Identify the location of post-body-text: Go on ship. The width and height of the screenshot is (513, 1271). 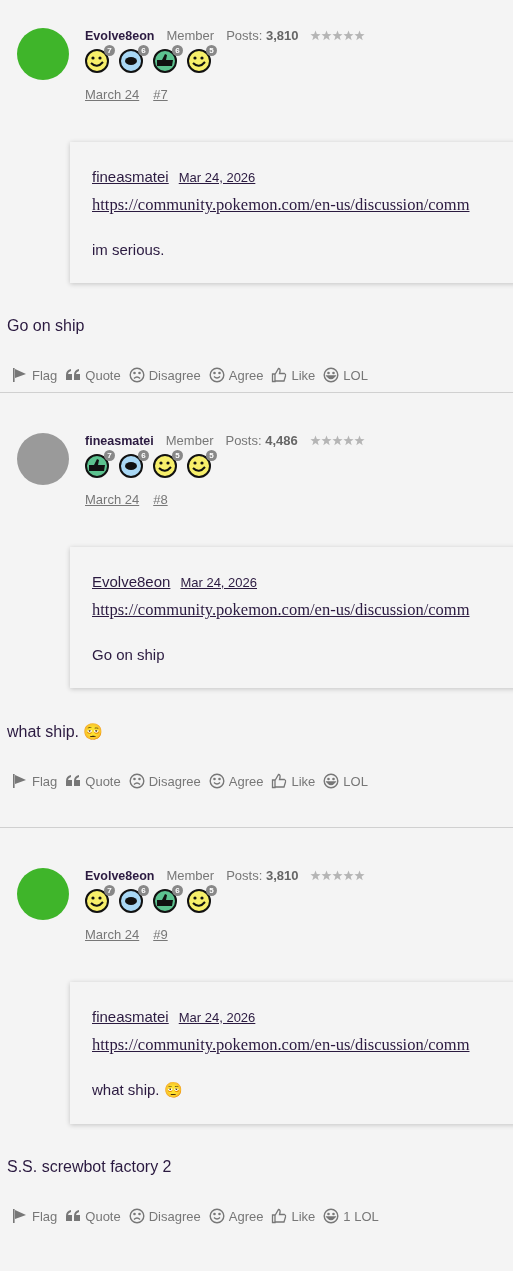
(46, 326).